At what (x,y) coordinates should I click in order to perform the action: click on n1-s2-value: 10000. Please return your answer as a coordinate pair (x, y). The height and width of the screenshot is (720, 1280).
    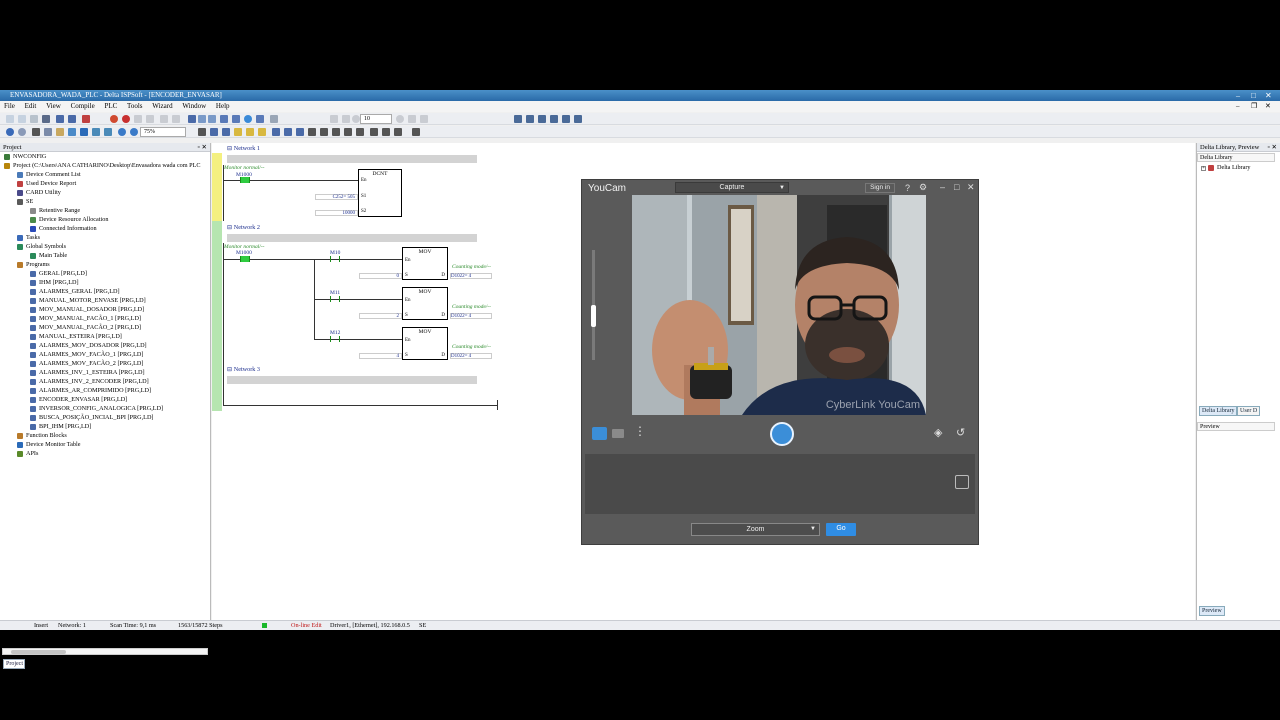
    Looking at the image, I should click on (336, 213).